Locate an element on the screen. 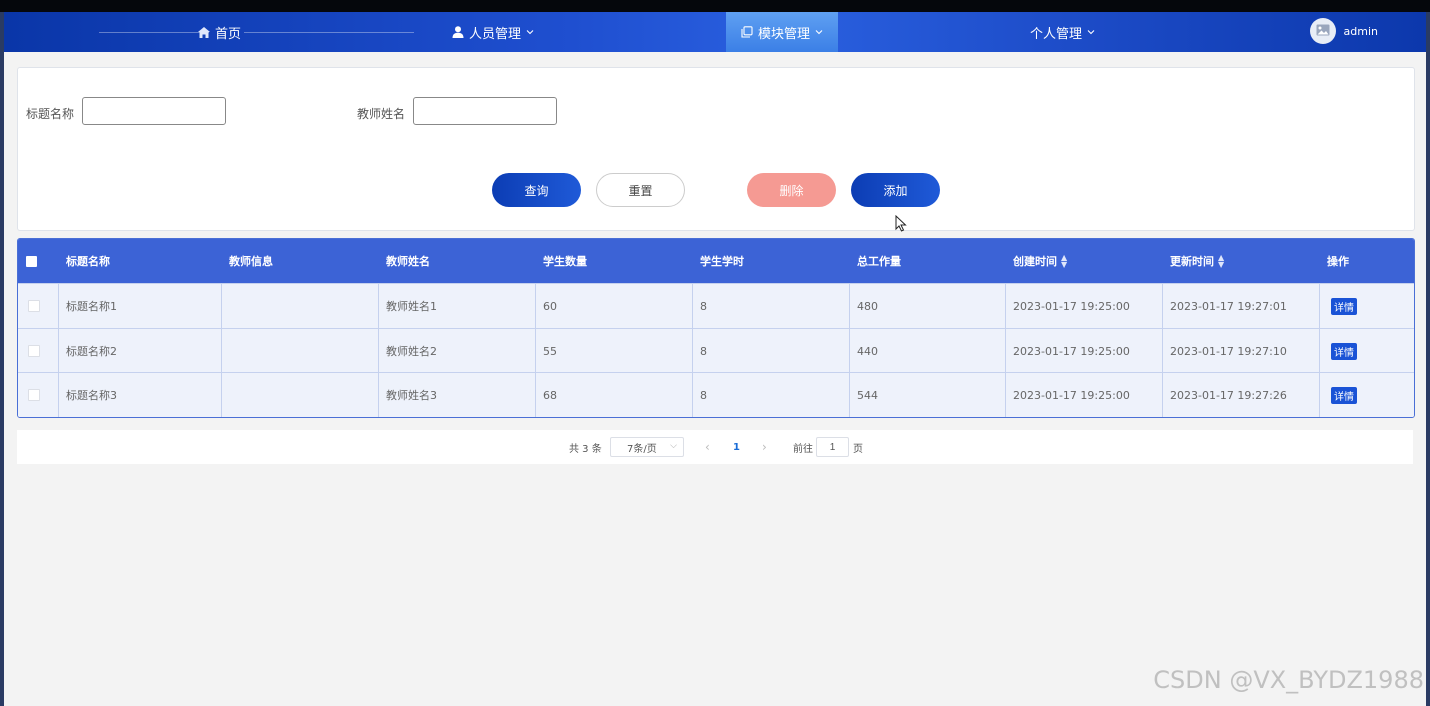  chevron-down-icon: ⌵ is located at coordinates (673, 446).